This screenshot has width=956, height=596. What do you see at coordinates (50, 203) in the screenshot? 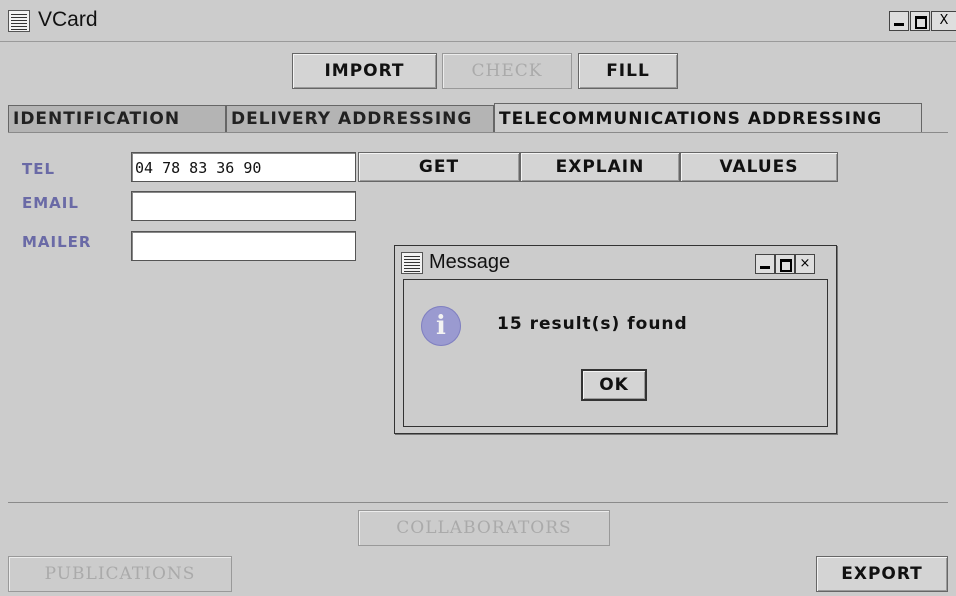
I see `email-label: EMAIL` at bounding box center [50, 203].